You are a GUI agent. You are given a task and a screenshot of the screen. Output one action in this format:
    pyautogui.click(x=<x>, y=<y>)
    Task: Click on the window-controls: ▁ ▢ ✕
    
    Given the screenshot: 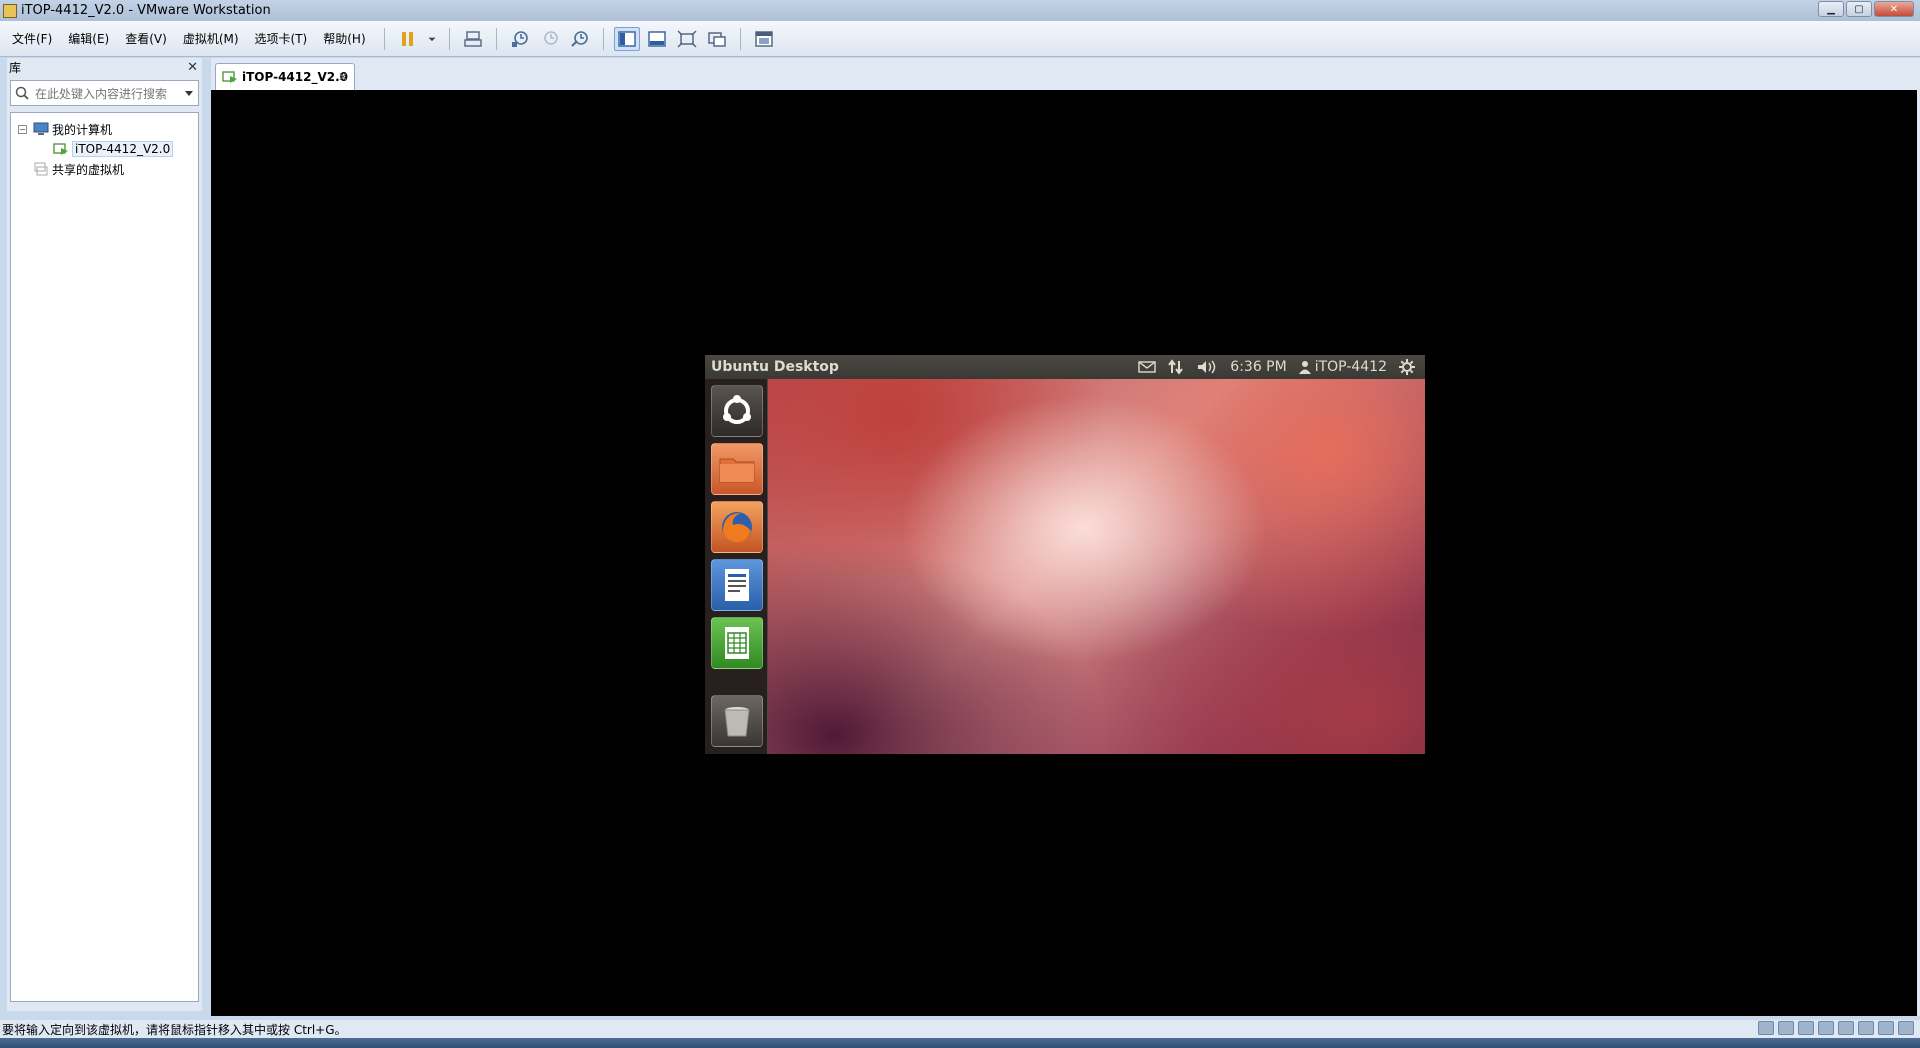 What is the action you would take?
    pyautogui.click(x=1866, y=9)
    